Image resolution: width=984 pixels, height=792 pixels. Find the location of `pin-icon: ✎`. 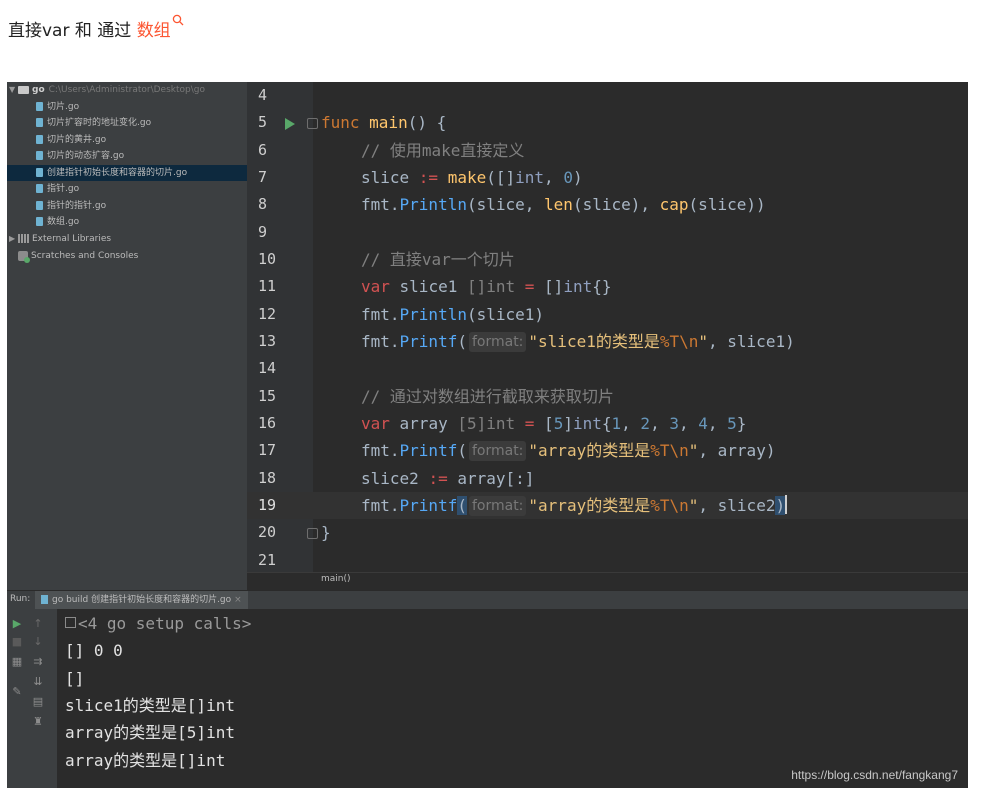

pin-icon: ✎ is located at coordinates (17, 692).